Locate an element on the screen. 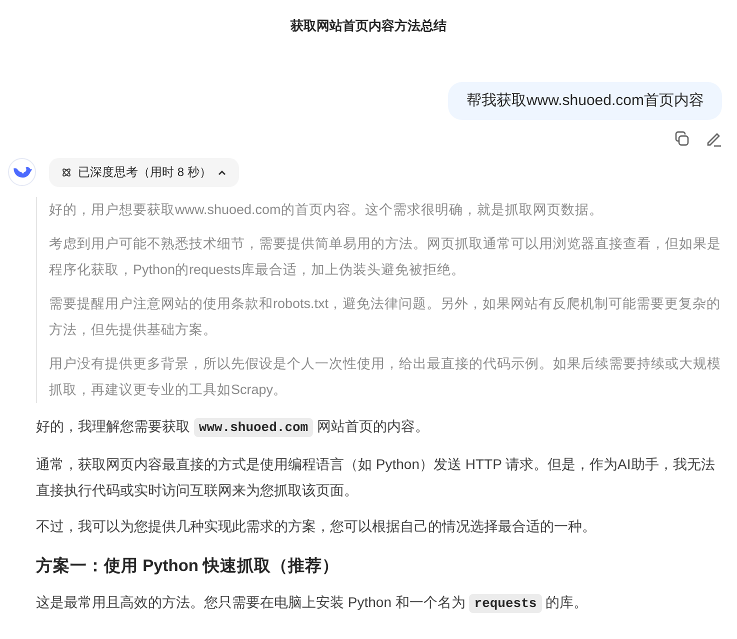  thinking-paragraph: 需要提醒用户注意网站的使用条款和robots.txt，避免法律问题。另外，如果网站有反爬机制可能需要更复杂的方法，但先提供基础方案。 is located at coordinates (385, 317).